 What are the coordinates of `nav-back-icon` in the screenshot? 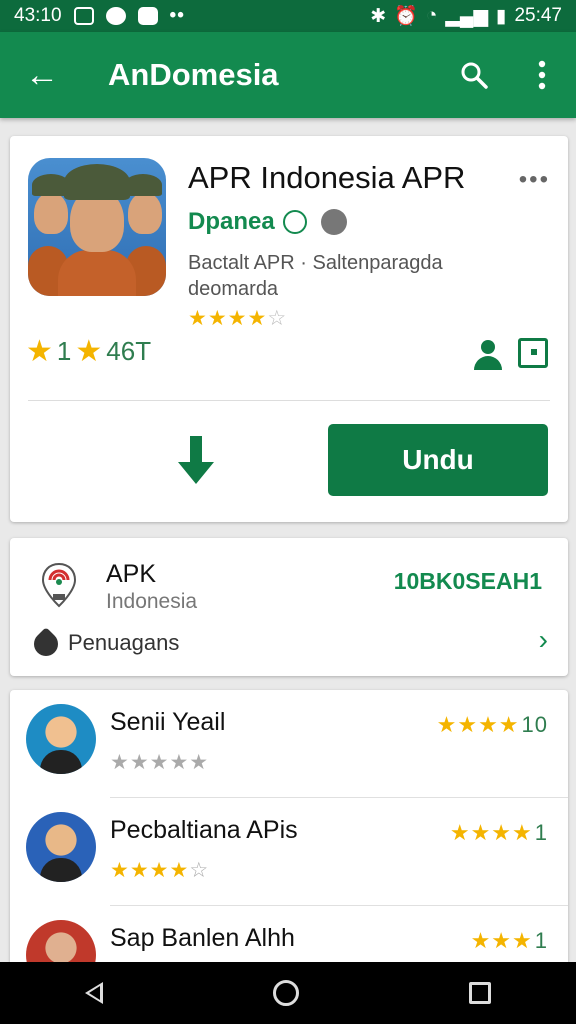 It's located at (94, 993).